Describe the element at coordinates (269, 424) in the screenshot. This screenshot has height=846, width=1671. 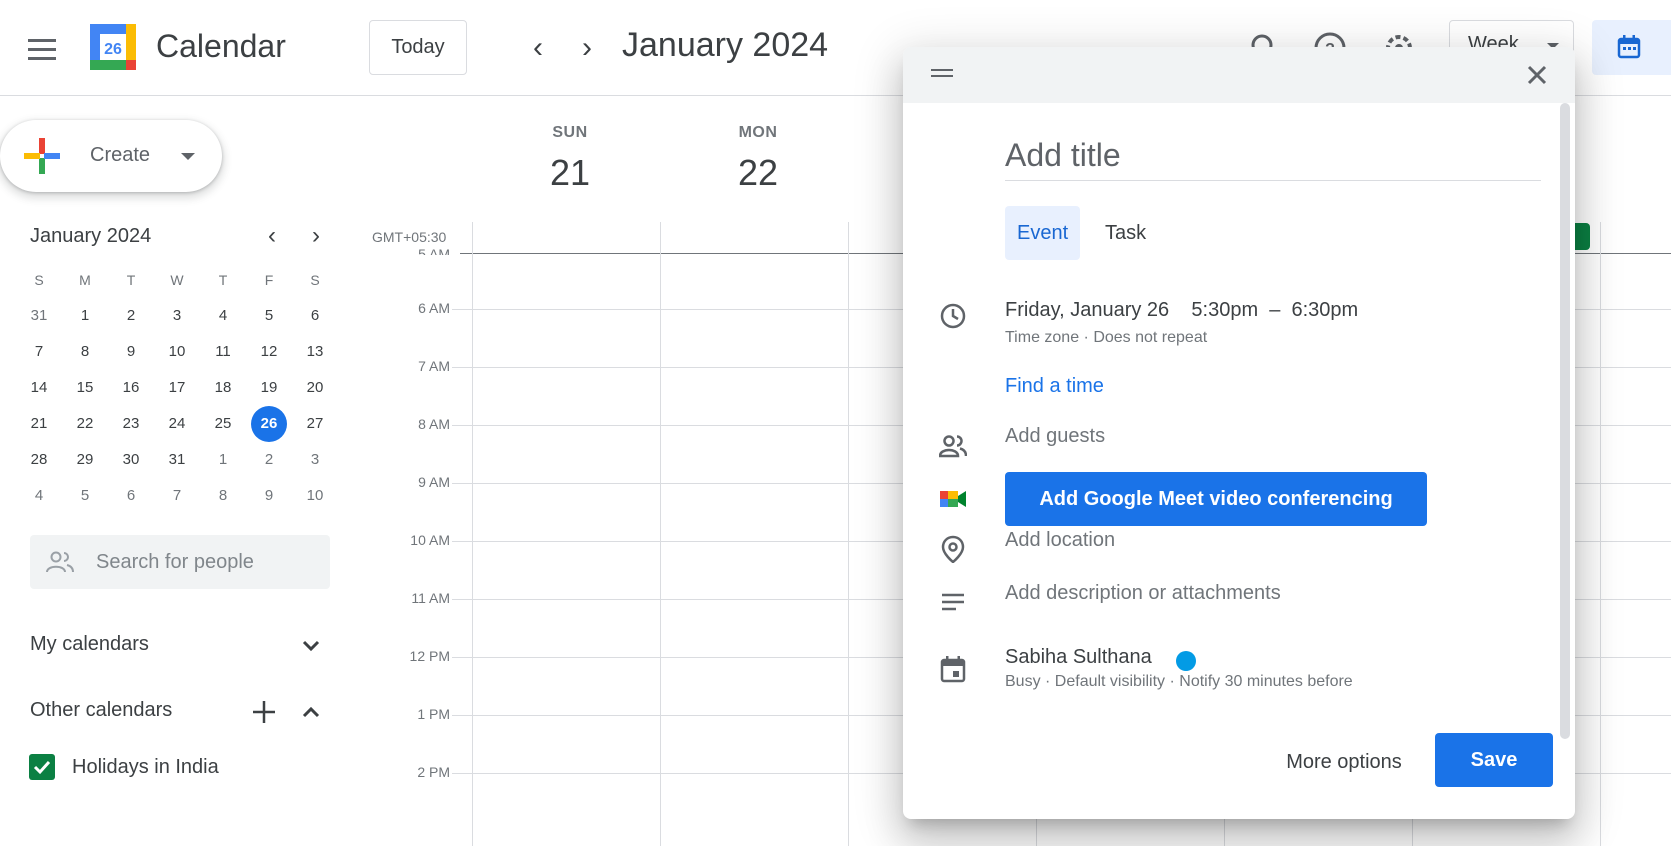
I see `mini-day-cell: 26` at that location.